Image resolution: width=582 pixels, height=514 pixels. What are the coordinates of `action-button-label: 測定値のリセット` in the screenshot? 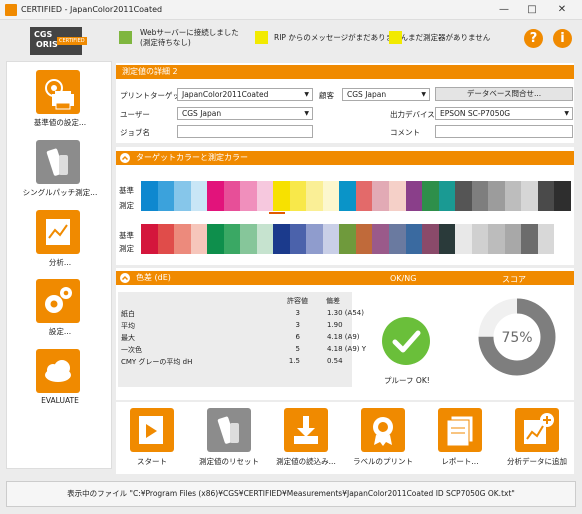 It's located at (229, 461).